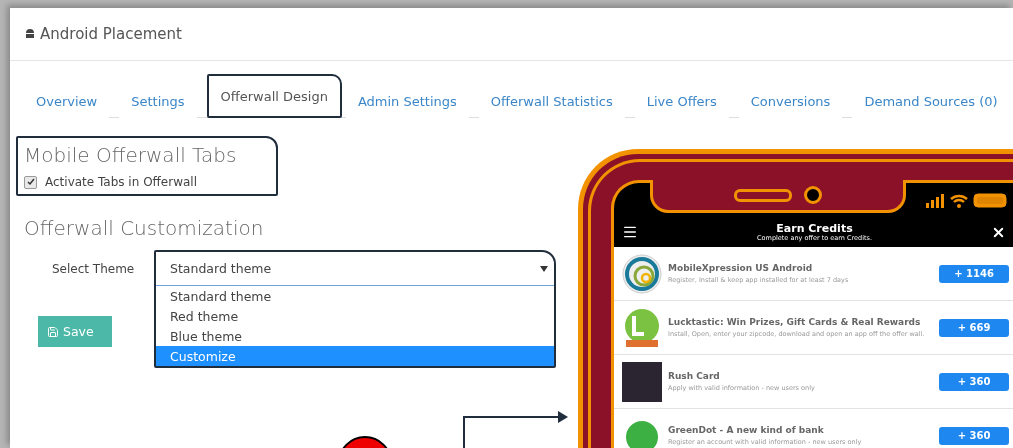 This screenshot has height=448, width=1013. What do you see at coordinates (130, 155) in the screenshot?
I see `section-heading: Mobile Offerwall Tabs` at bounding box center [130, 155].